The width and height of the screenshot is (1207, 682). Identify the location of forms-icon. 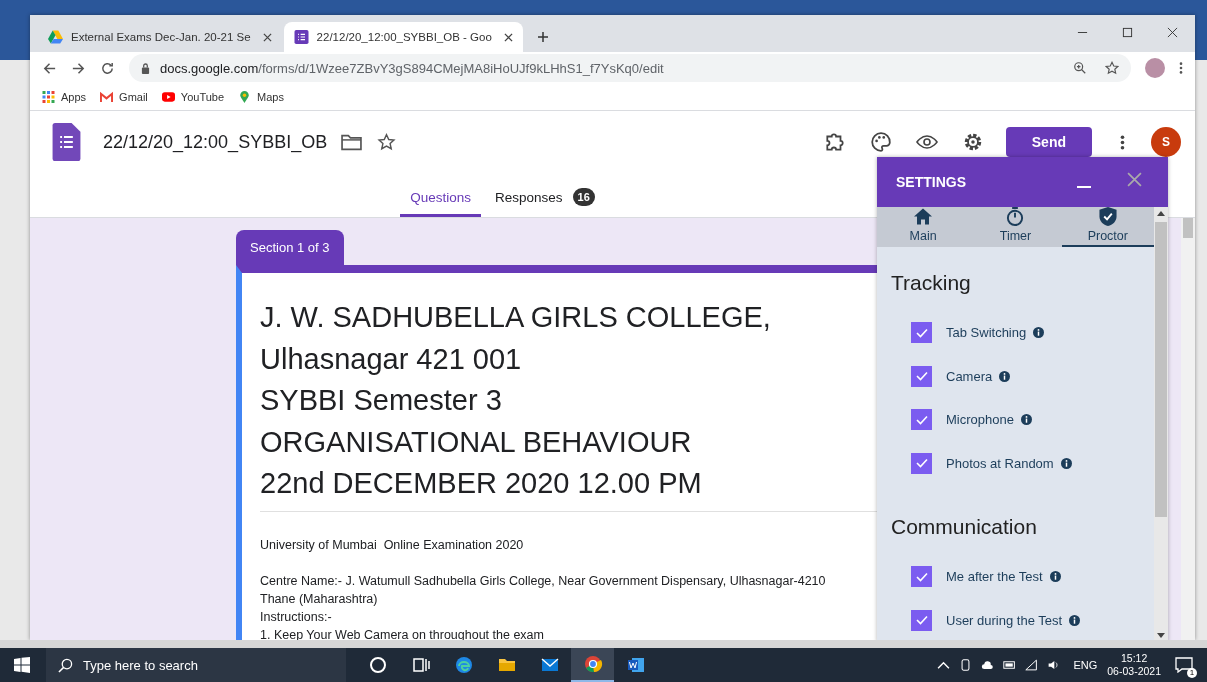
(301, 37).